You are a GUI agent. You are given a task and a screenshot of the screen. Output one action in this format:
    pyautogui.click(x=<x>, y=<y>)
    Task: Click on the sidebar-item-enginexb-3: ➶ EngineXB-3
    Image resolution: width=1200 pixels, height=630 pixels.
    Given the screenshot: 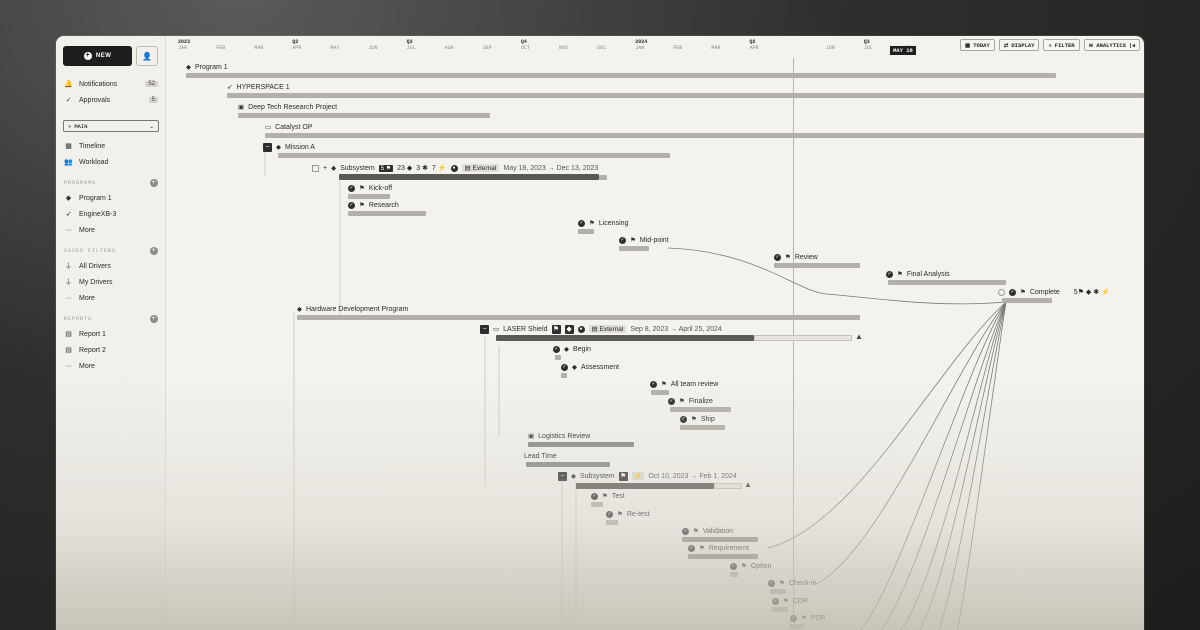 What is the action you would take?
    pyautogui.click(x=110, y=214)
    